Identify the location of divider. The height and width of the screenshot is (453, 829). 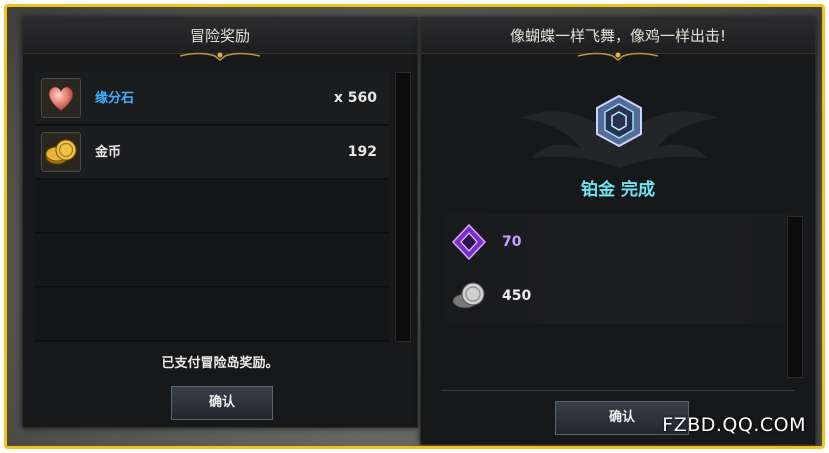
(618, 390).